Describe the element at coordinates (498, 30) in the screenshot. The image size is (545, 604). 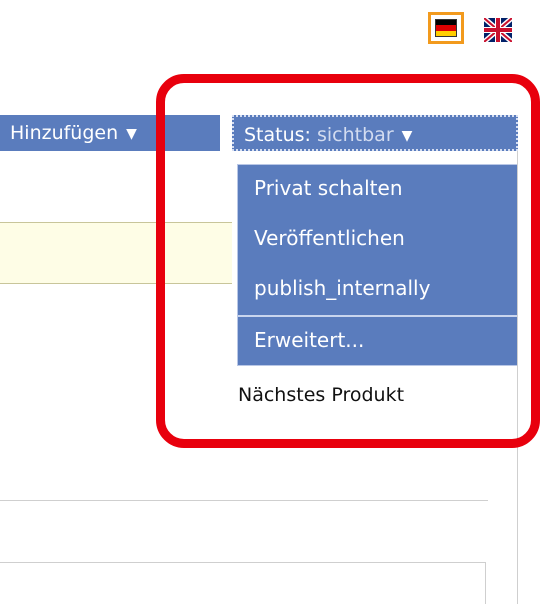
I see `flag-uk-icon` at that location.